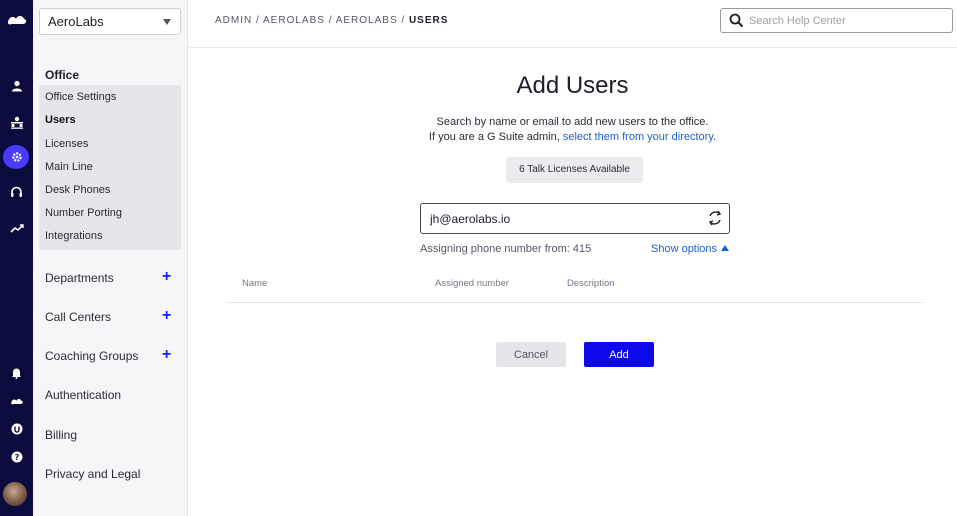  Describe the element at coordinates (846, 20) in the screenshot. I see `help-search-input` at that location.